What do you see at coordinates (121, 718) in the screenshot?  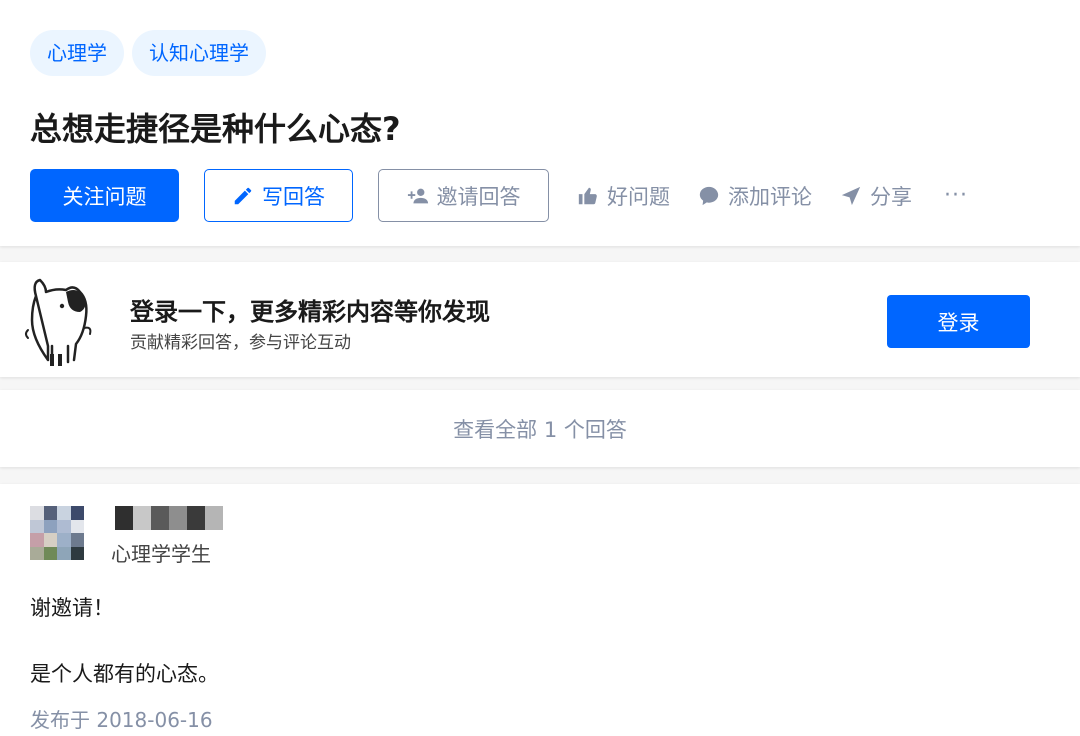 I see `answer-publish-date: 发布于 2018-06-16` at bounding box center [121, 718].